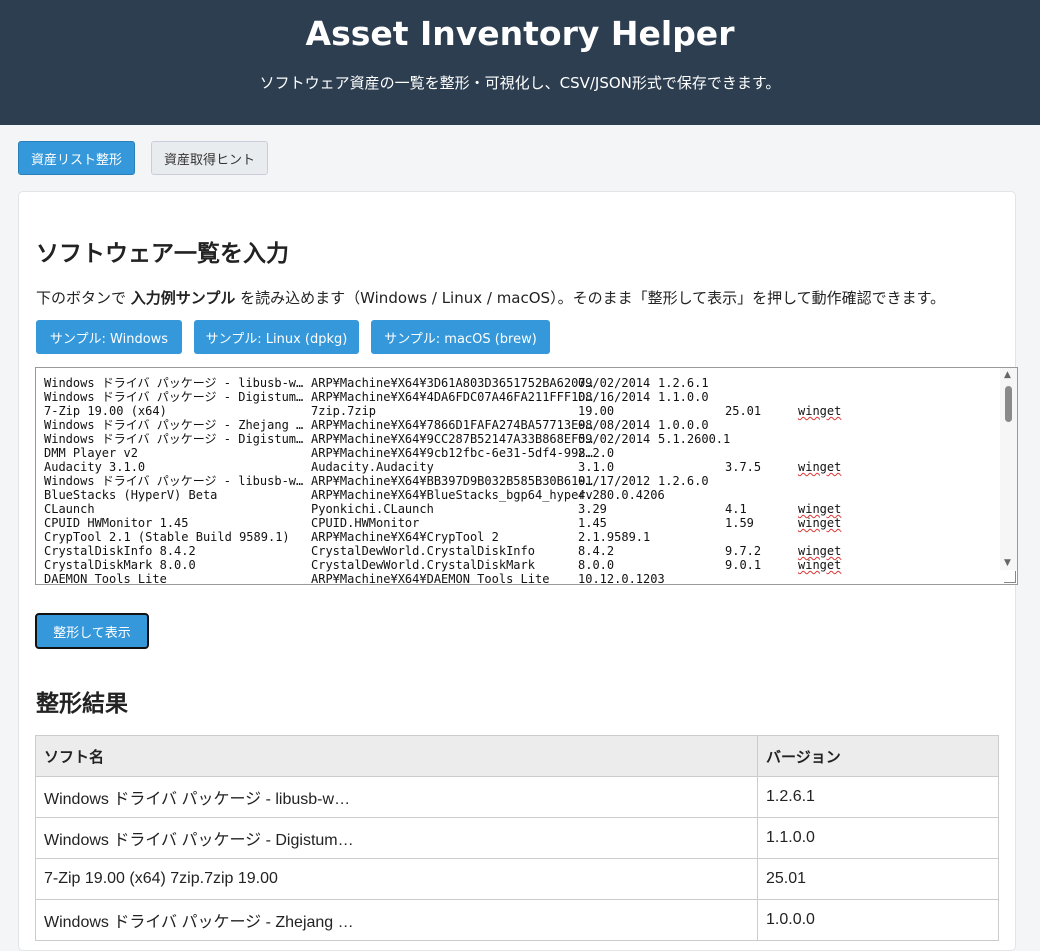 The height and width of the screenshot is (951, 1040). What do you see at coordinates (131, 495) in the screenshot?
I see `textarea-cell: BlueStacks (HyperV) Beta` at bounding box center [131, 495].